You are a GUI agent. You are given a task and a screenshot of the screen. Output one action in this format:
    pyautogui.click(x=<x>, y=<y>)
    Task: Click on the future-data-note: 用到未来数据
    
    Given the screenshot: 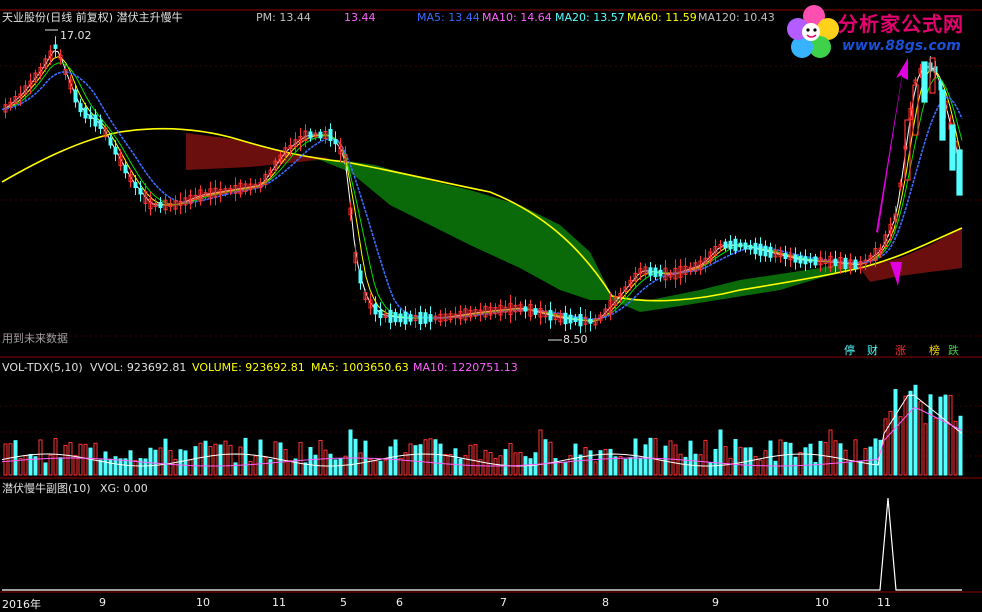 What is the action you would take?
    pyautogui.click(x=35, y=338)
    